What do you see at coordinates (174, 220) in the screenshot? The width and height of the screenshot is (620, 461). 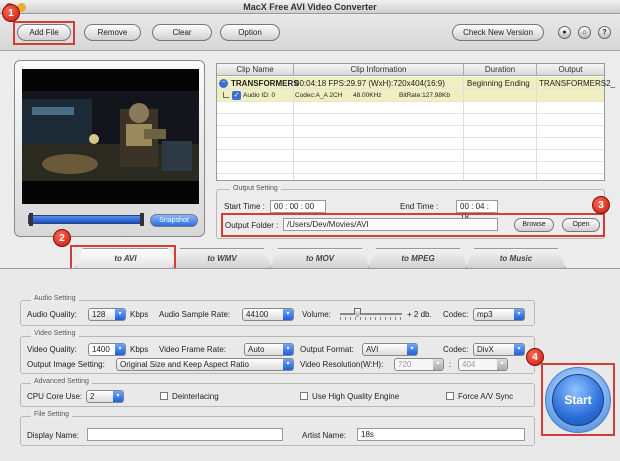 I see `snapshot-button: Snapshot` at bounding box center [174, 220].